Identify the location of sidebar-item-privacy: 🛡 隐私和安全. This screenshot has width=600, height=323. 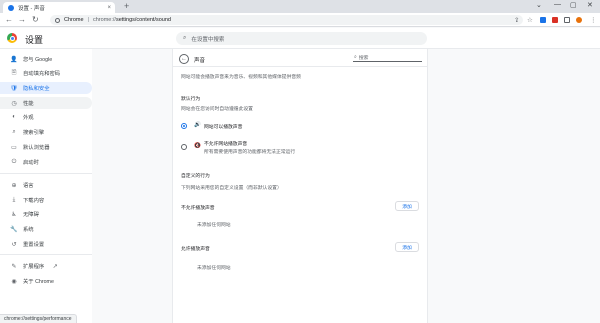
(46, 88).